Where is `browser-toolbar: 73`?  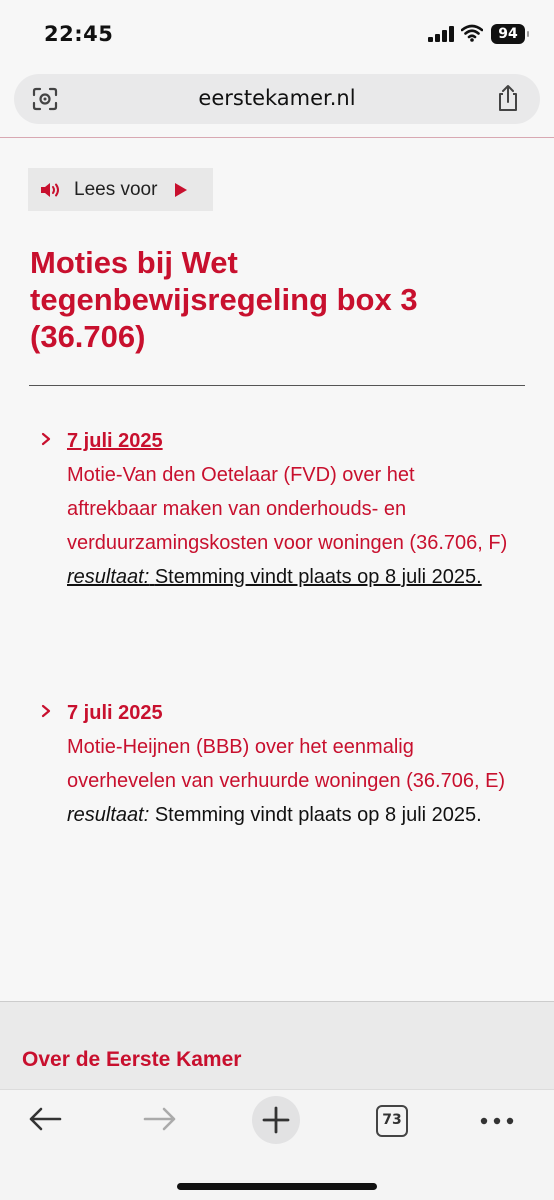
browser-toolbar: 73 is located at coordinates (277, 1144).